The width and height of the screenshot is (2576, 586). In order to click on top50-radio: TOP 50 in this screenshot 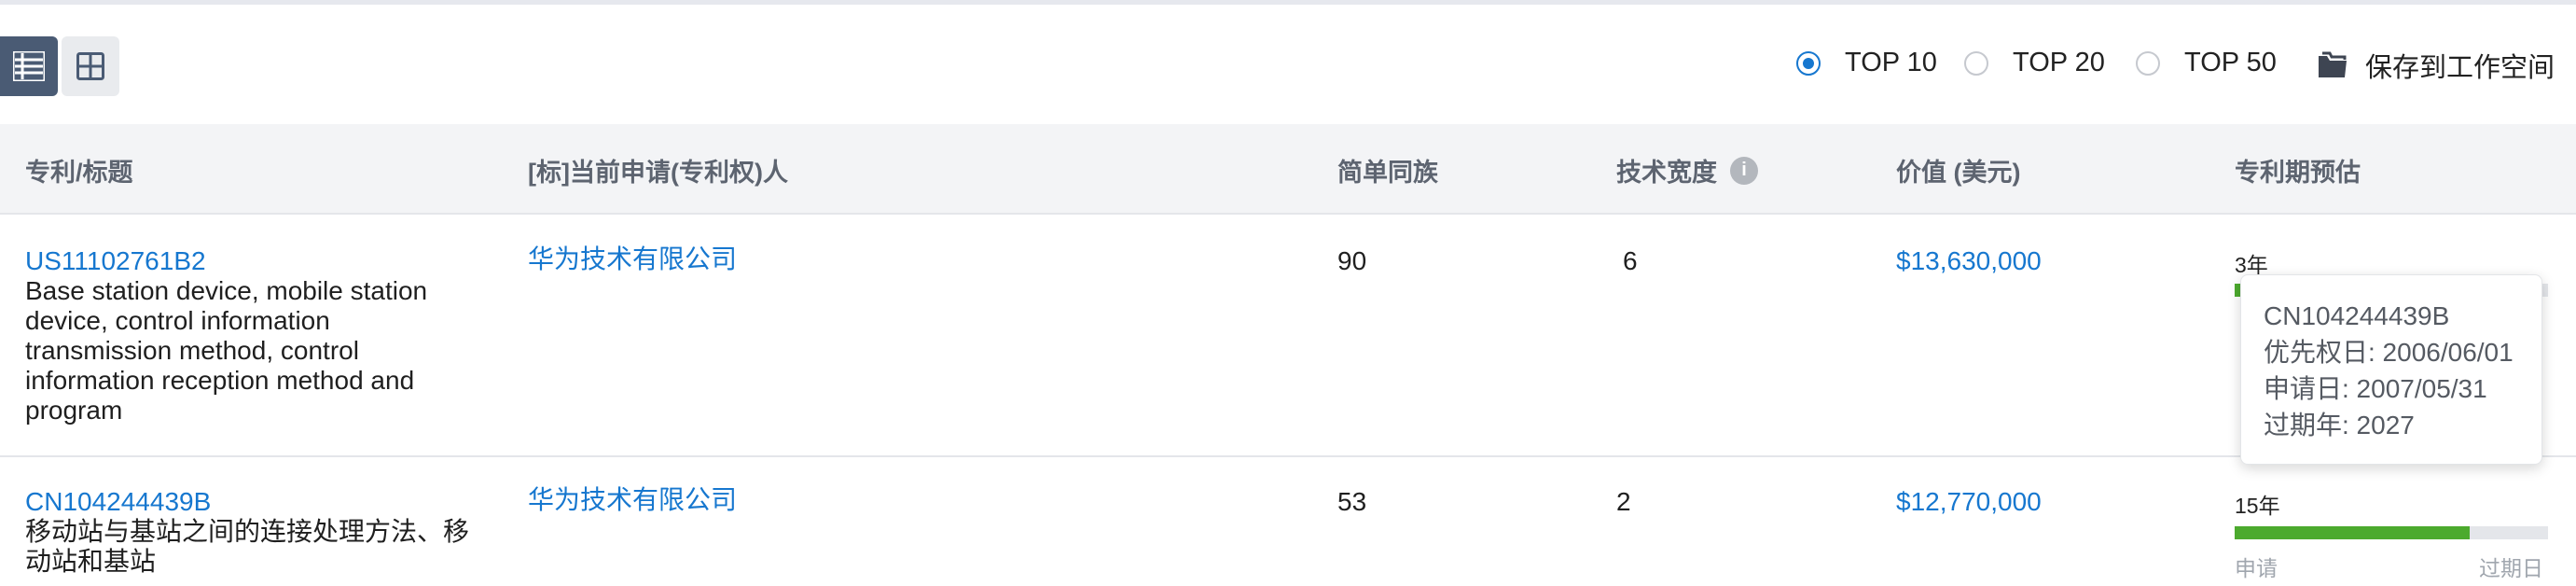, I will do `click(2206, 63)`.